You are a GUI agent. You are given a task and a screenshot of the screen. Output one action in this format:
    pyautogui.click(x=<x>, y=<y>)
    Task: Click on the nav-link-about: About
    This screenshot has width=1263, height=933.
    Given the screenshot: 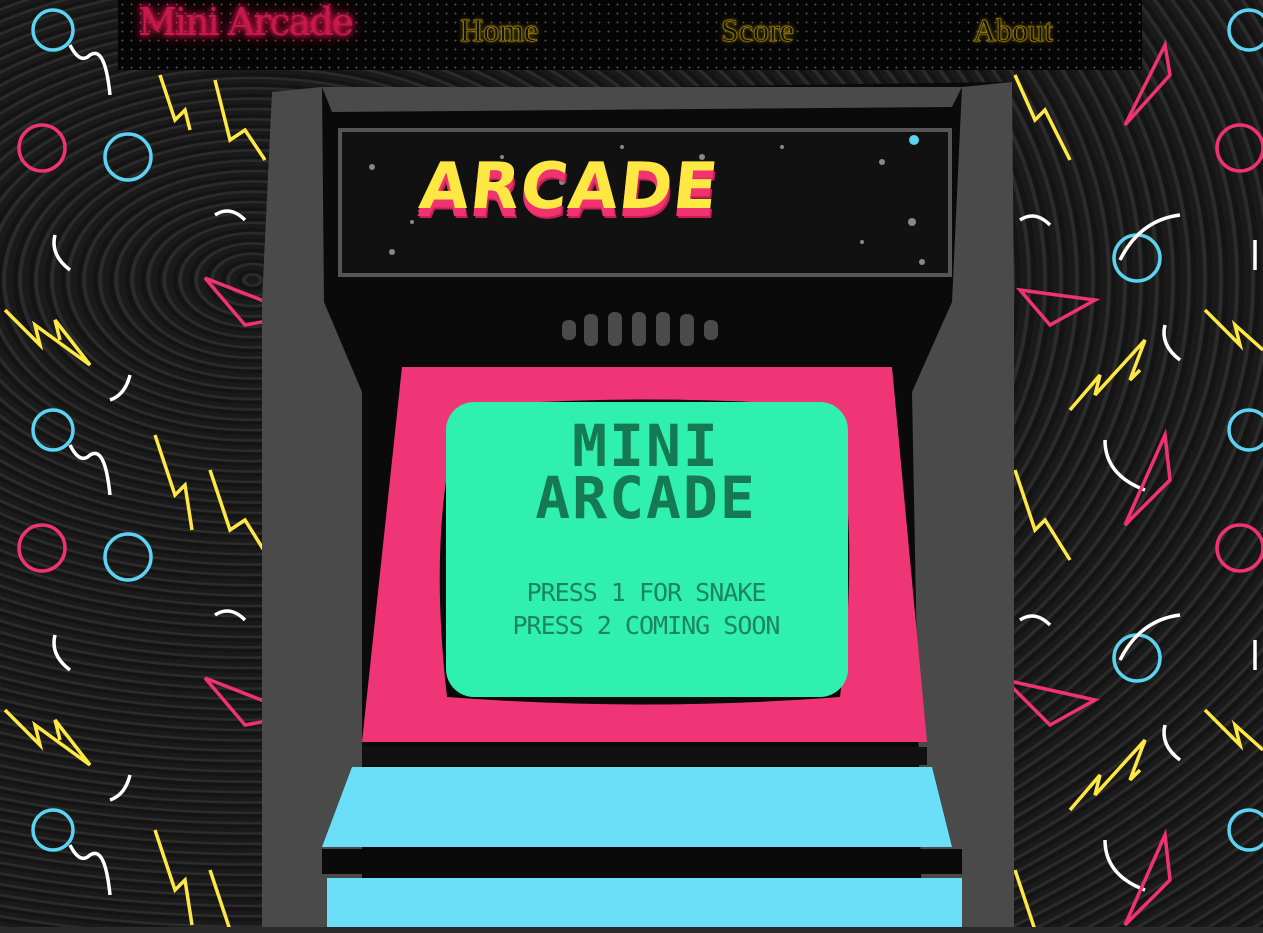 What is the action you would take?
    pyautogui.click(x=1013, y=30)
    